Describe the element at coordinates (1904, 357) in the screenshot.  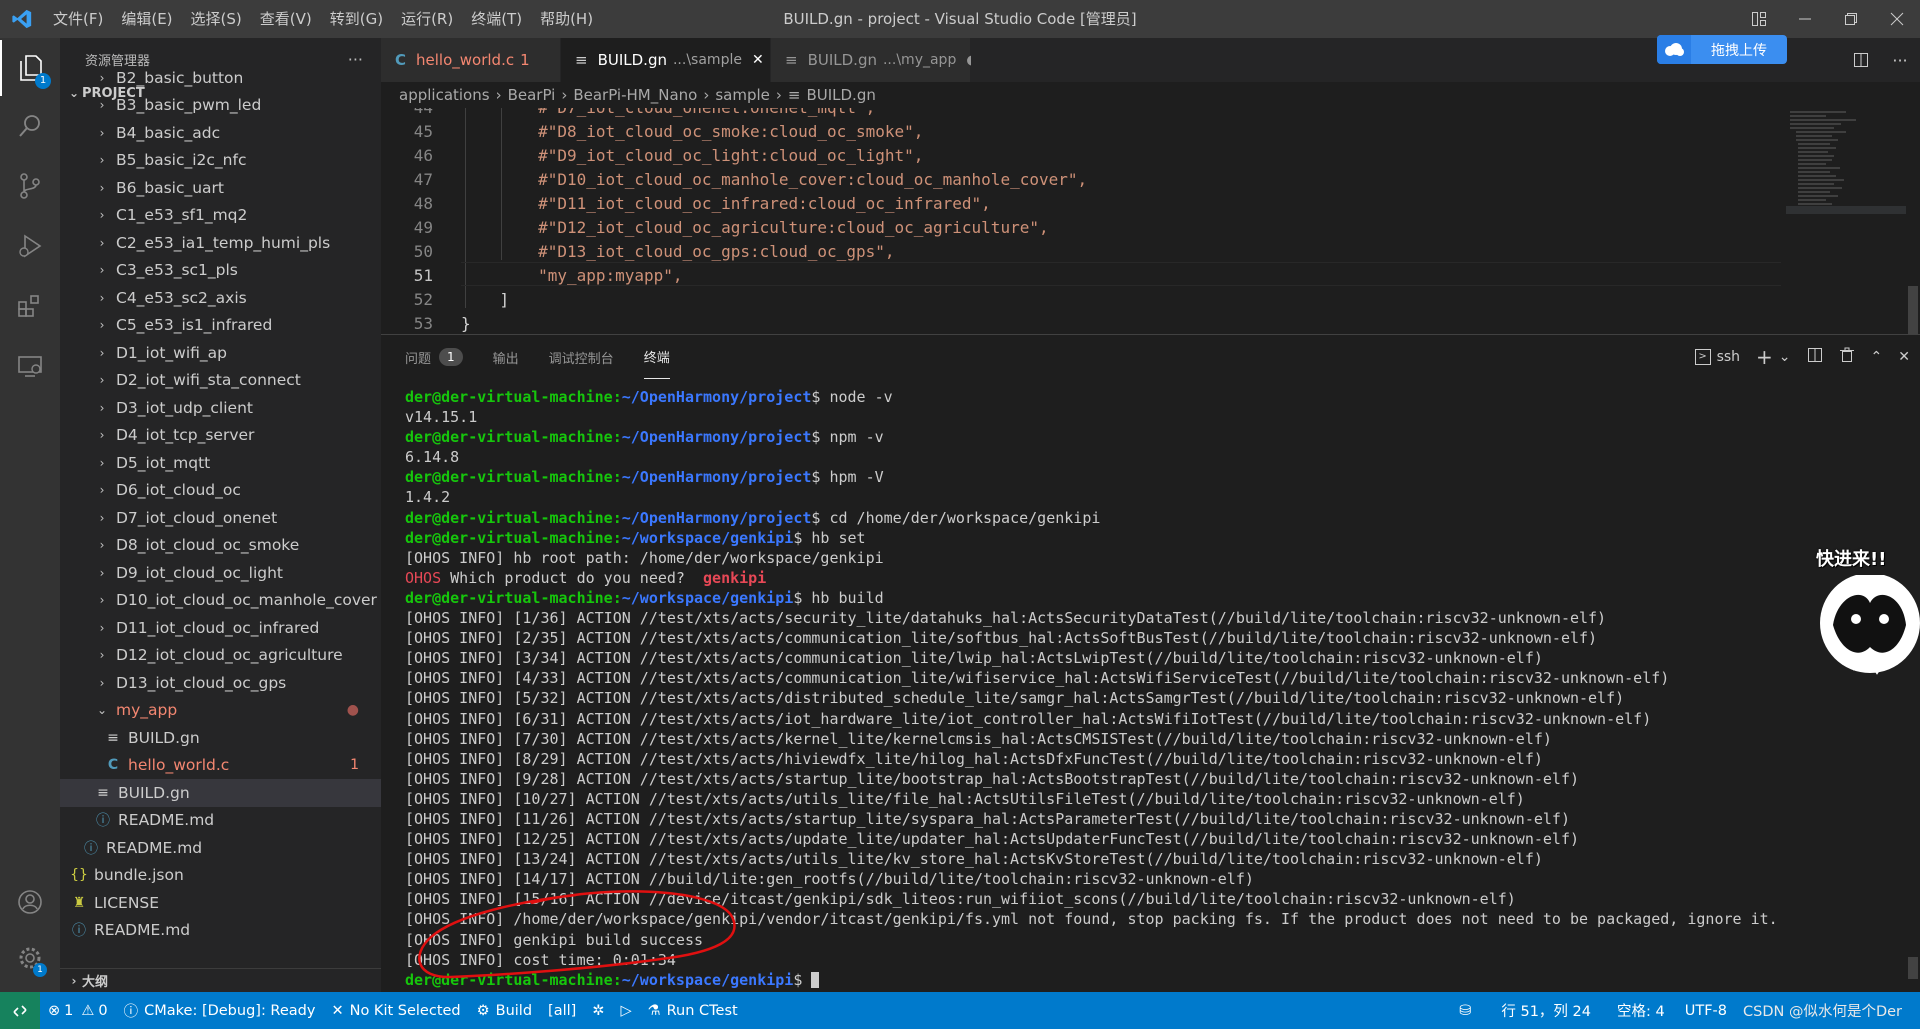
I see `close-panel-icon: ✕` at that location.